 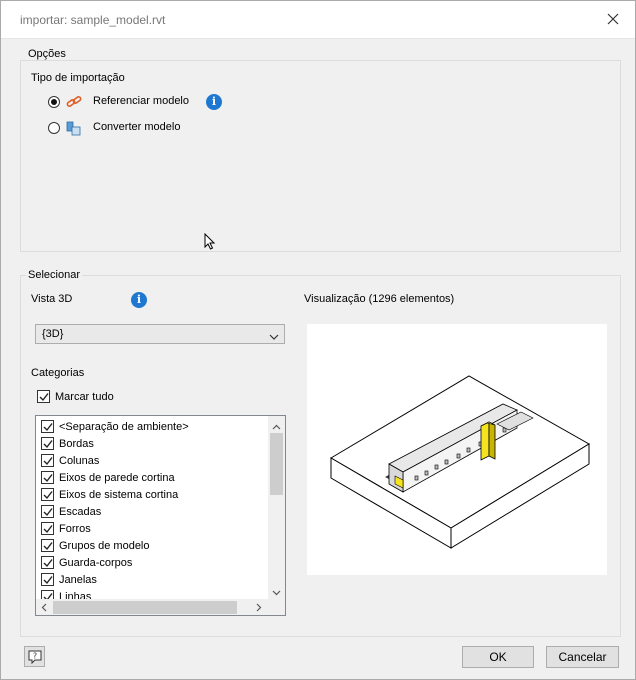 I want to click on category-label: Forros, so click(x=75, y=529).